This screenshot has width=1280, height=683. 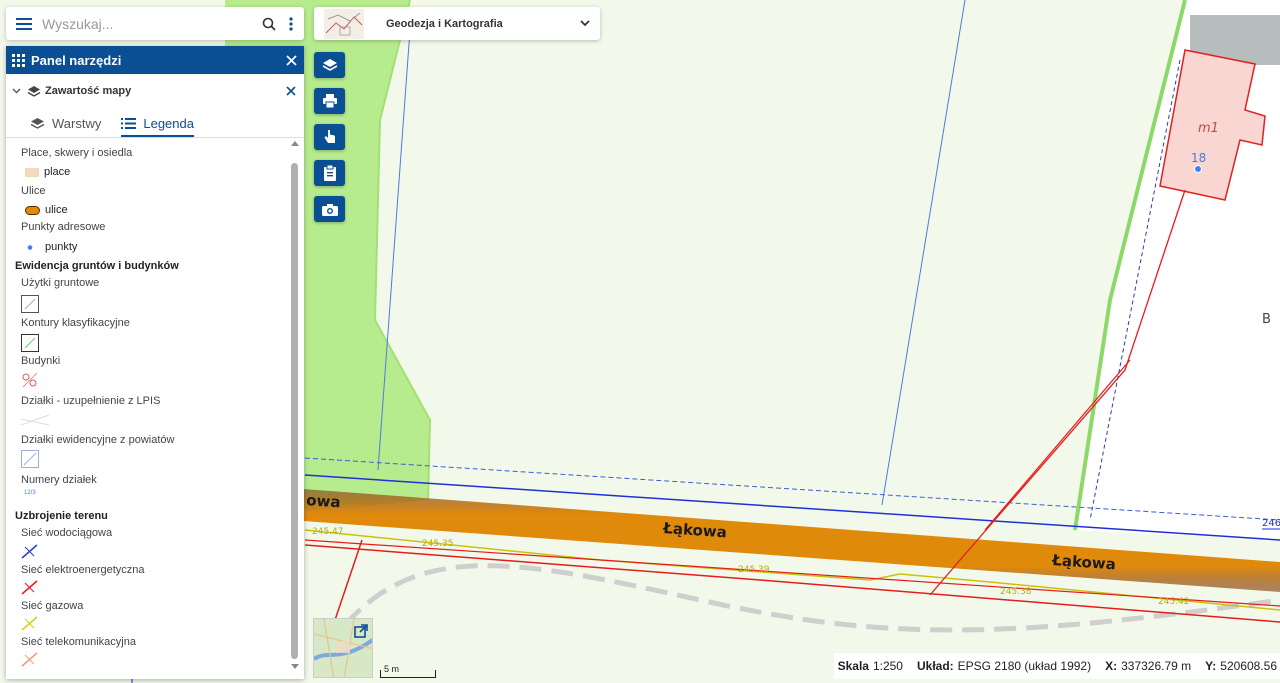 What do you see at coordinates (291, 23) in the screenshot?
I see `more-options-icon` at bounding box center [291, 23].